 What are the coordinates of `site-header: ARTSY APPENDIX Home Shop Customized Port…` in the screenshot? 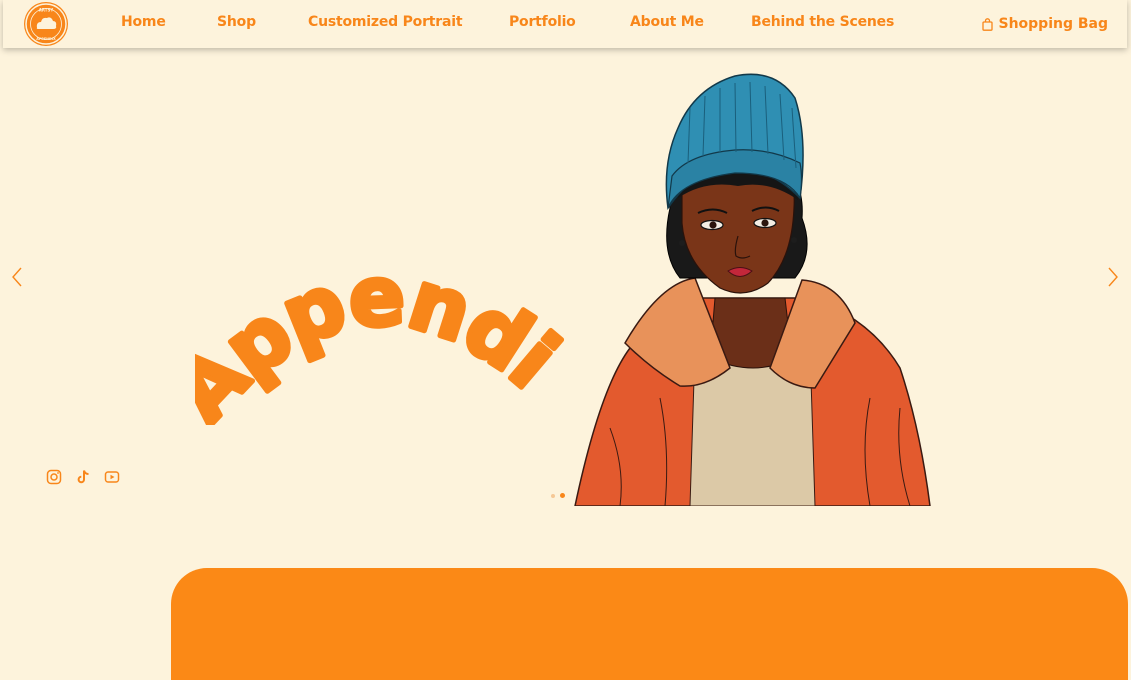 It's located at (565, 24).